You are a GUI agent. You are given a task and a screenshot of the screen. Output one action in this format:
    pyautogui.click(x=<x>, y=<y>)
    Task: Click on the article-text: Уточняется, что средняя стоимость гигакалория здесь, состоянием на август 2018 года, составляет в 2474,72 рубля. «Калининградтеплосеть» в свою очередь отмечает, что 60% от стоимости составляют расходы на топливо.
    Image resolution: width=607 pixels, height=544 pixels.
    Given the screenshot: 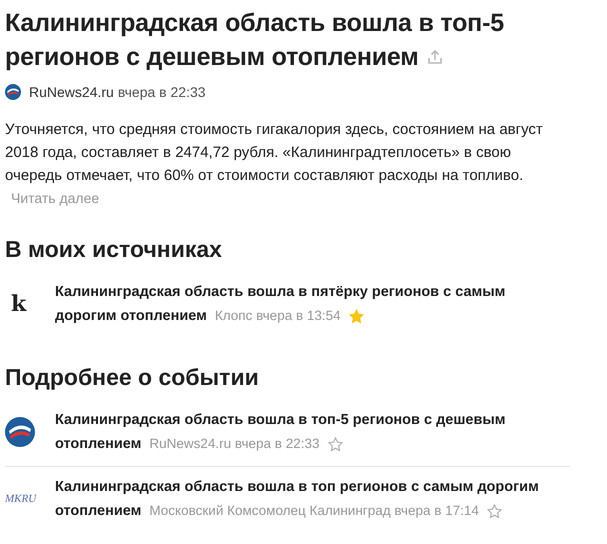 What is the action you would take?
    pyautogui.click(x=274, y=152)
    